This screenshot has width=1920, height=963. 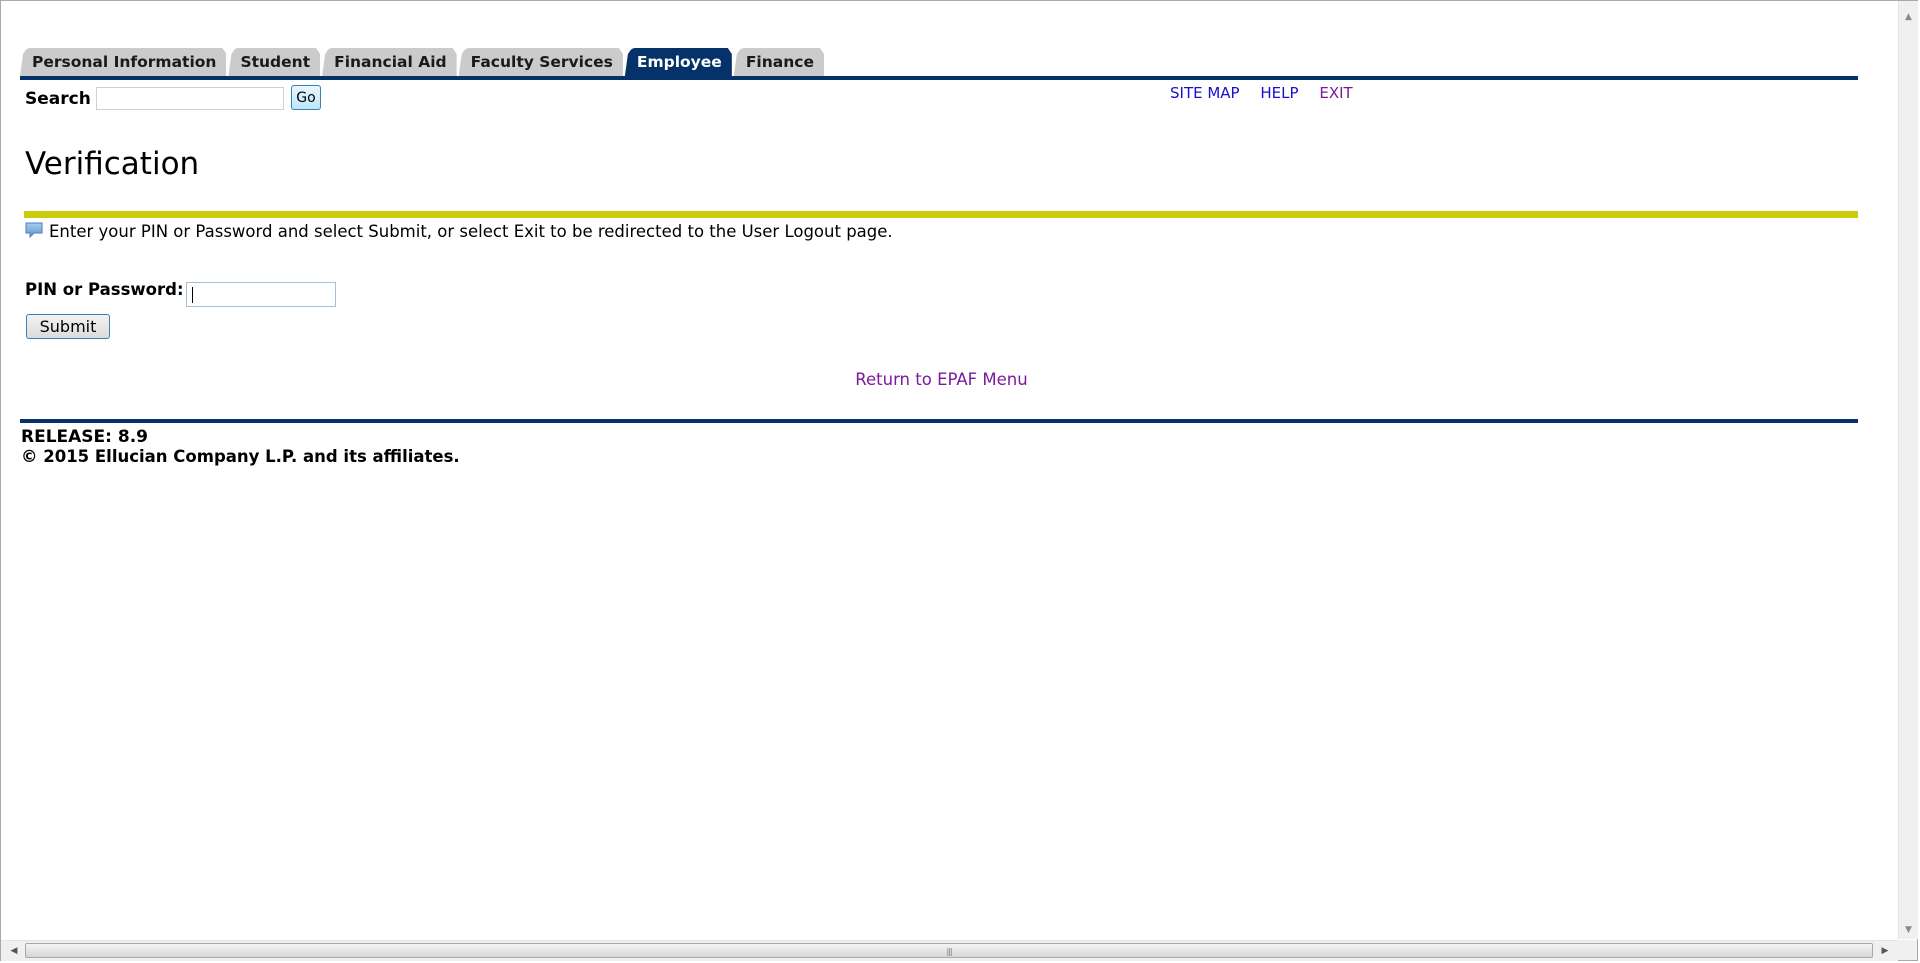 I want to click on scroll-down-arrow-icon: ▼, so click(x=1908, y=929).